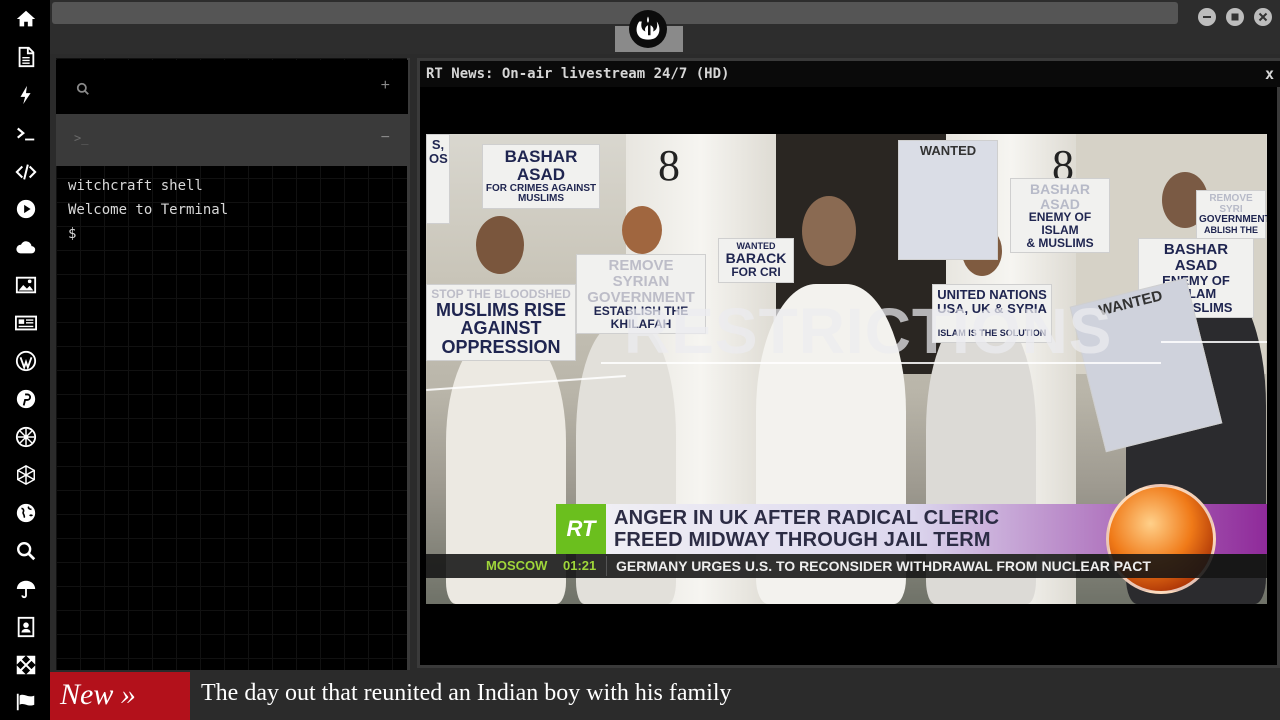 The image size is (1280, 720). What do you see at coordinates (26, 323) in the screenshot?
I see `news-icon` at bounding box center [26, 323].